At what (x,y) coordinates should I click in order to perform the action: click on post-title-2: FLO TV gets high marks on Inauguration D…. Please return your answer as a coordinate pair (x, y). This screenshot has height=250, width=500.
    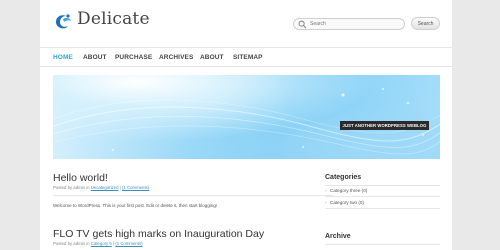
    Looking at the image, I should click on (158, 234).